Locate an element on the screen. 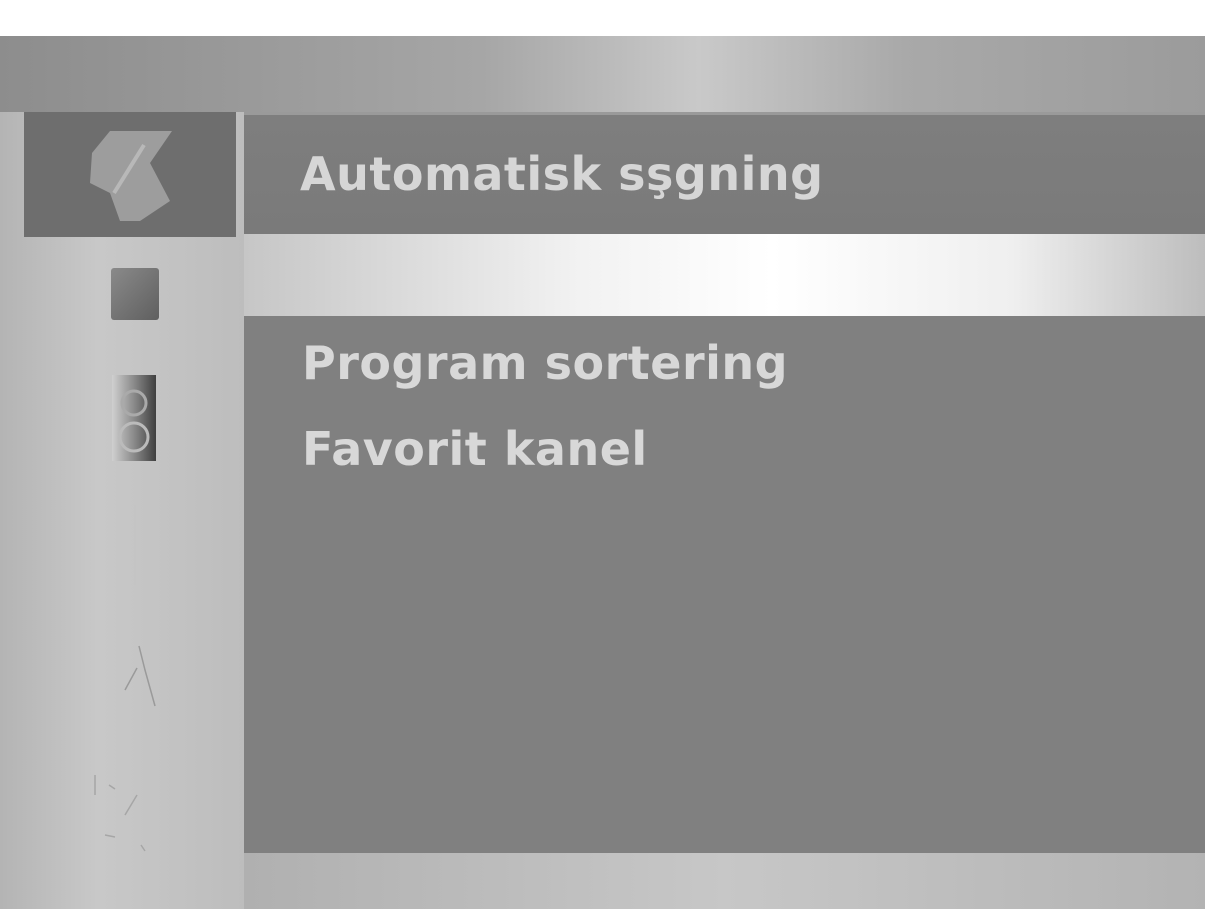 The image size is (1205, 909). satellite-dish-icon is located at coordinates (130, 175).